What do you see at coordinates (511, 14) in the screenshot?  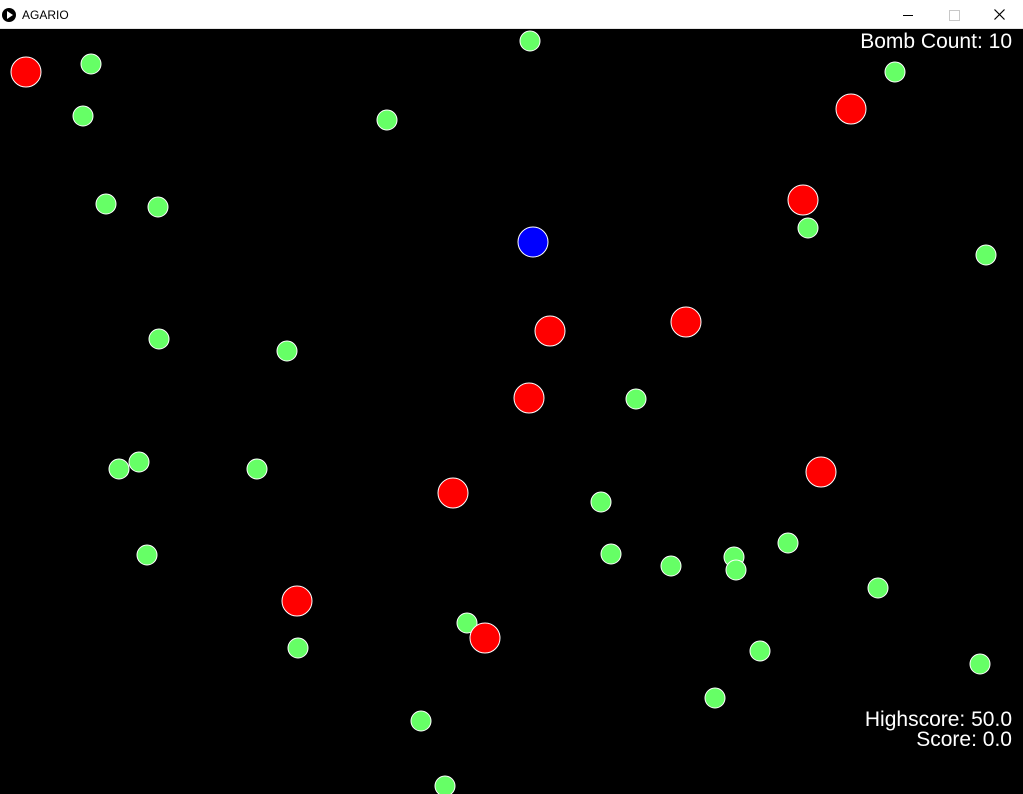 I see `title-bar: AGARIO` at bounding box center [511, 14].